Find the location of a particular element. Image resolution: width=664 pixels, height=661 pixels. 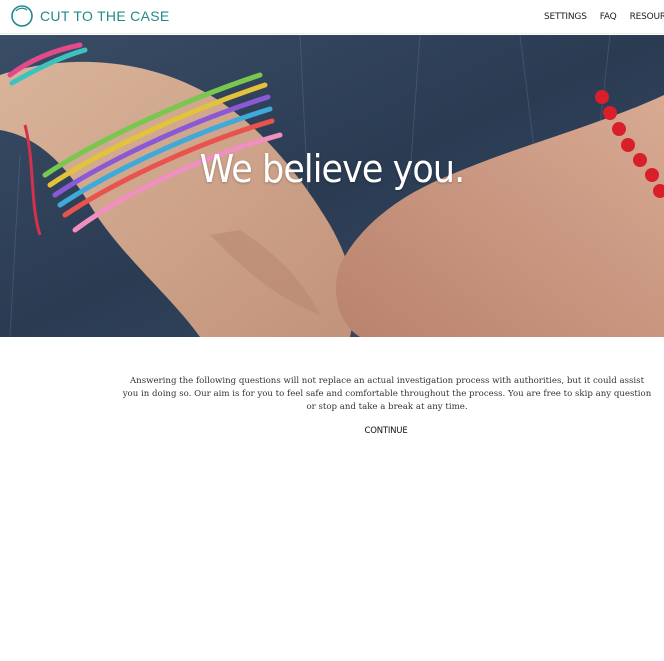

circle-logo-icon is located at coordinates (22, 16).